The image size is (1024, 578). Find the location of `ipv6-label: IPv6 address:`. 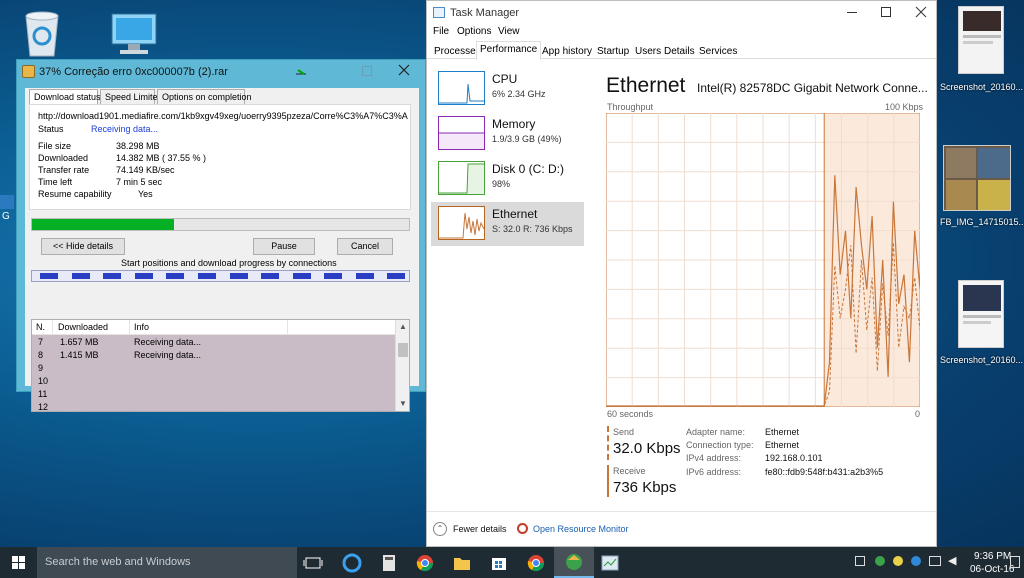

ipv6-label: IPv6 address: is located at coordinates (714, 472).